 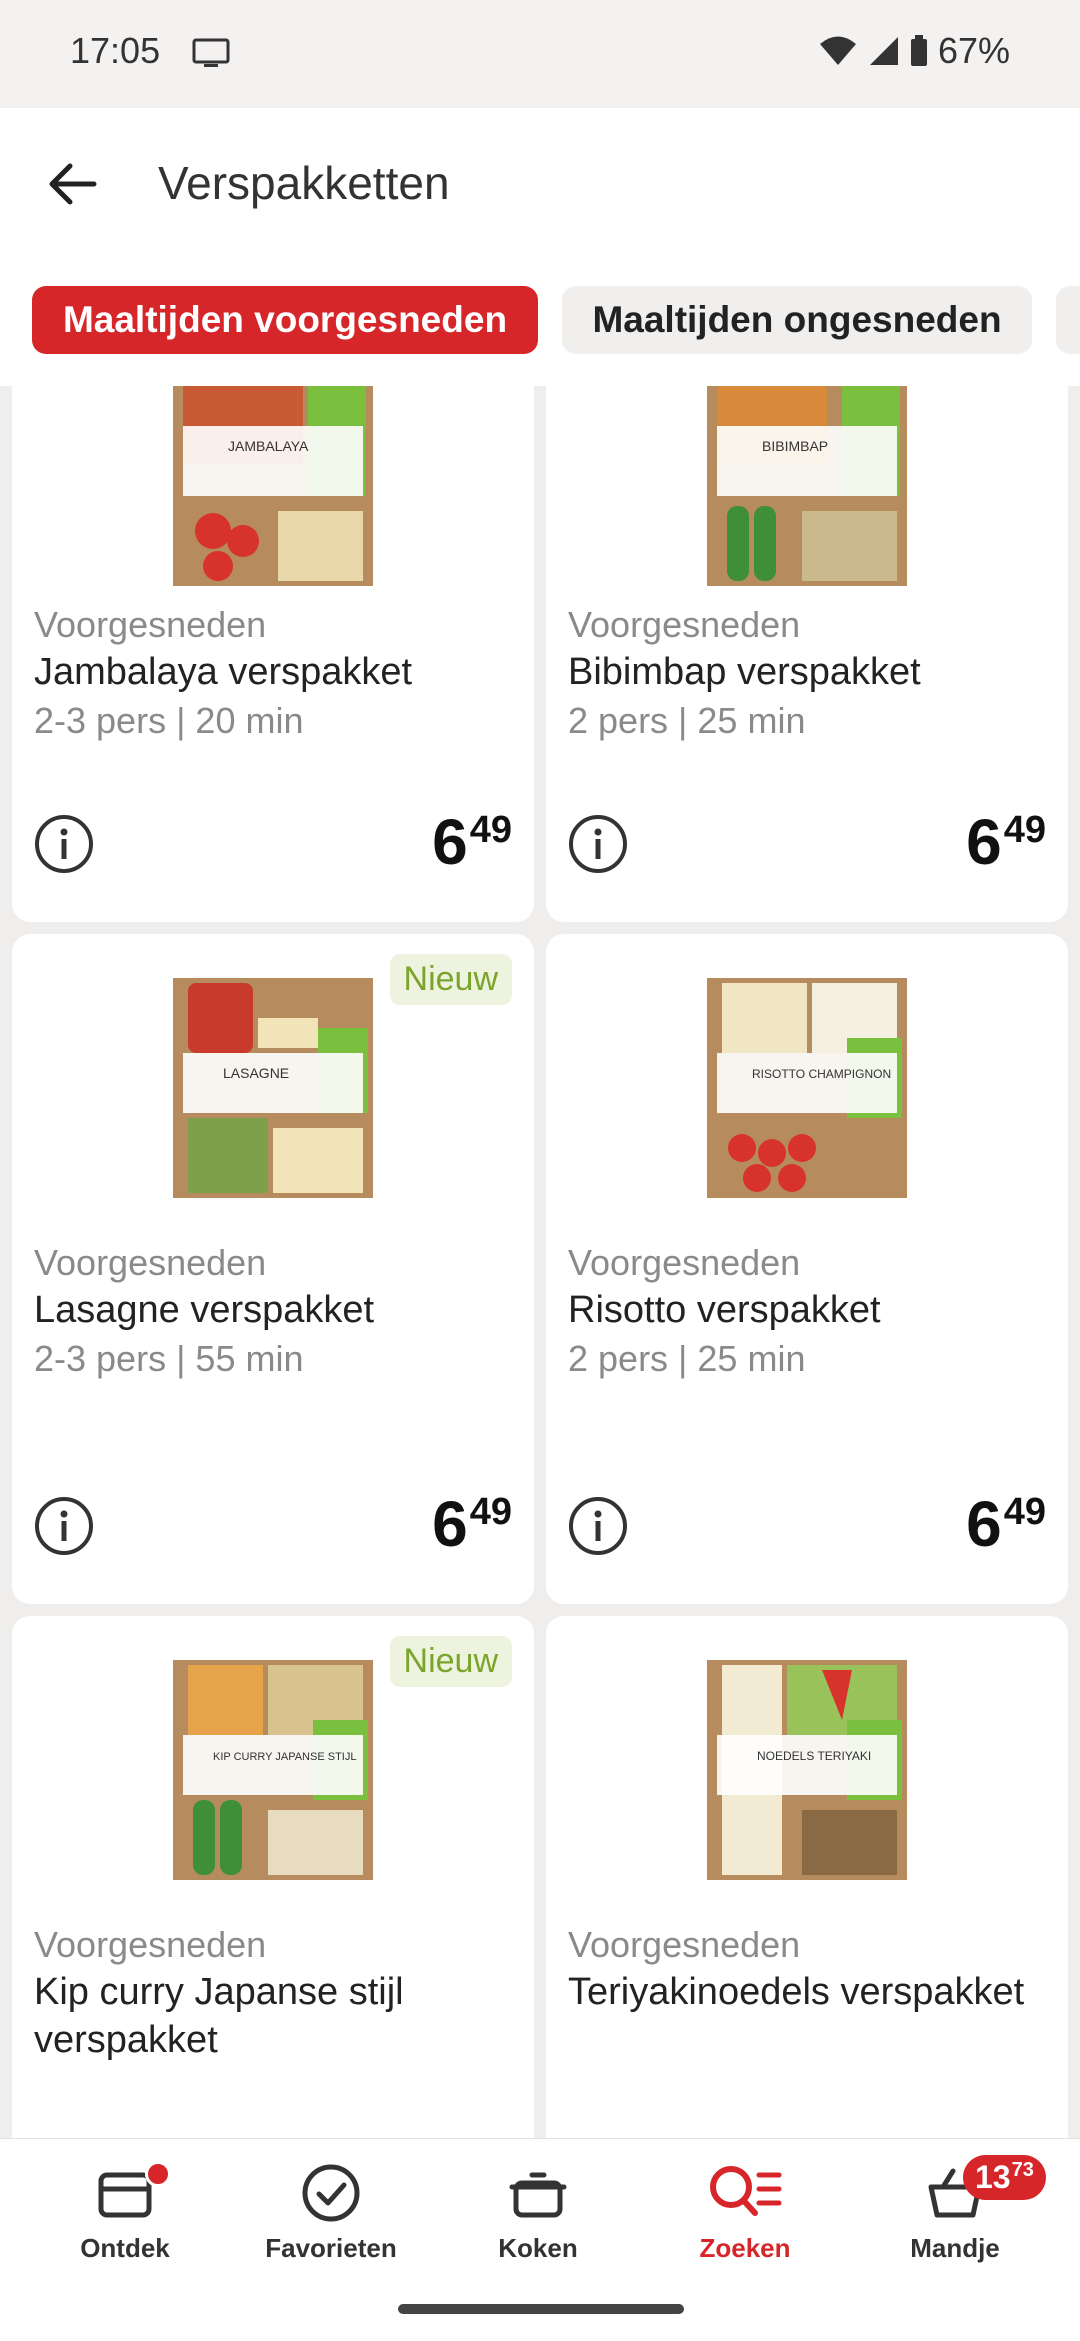 What do you see at coordinates (541, 2309) in the screenshot?
I see `home-indicator` at bounding box center [541, 2309].